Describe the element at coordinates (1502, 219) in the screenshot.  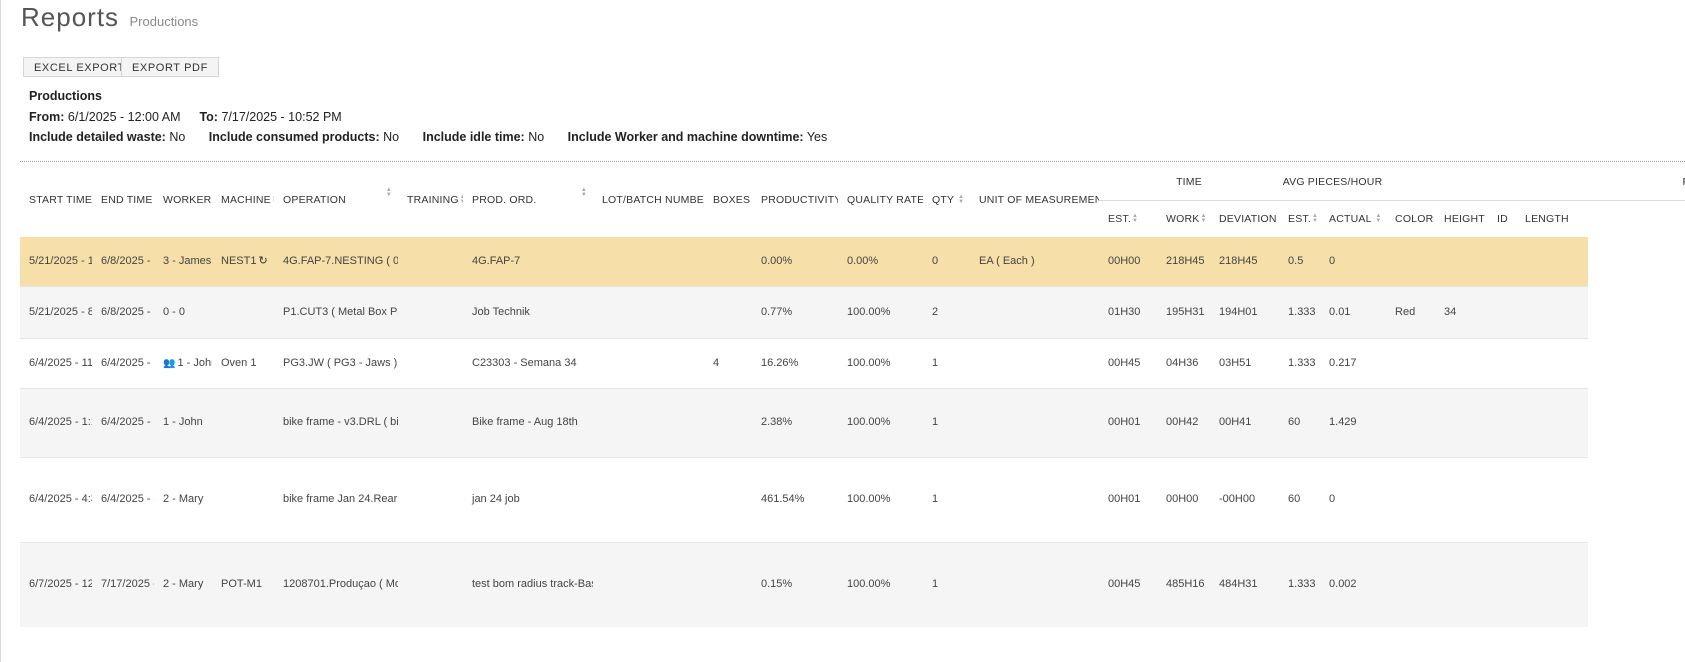
I see `col-id: ID` at that location.